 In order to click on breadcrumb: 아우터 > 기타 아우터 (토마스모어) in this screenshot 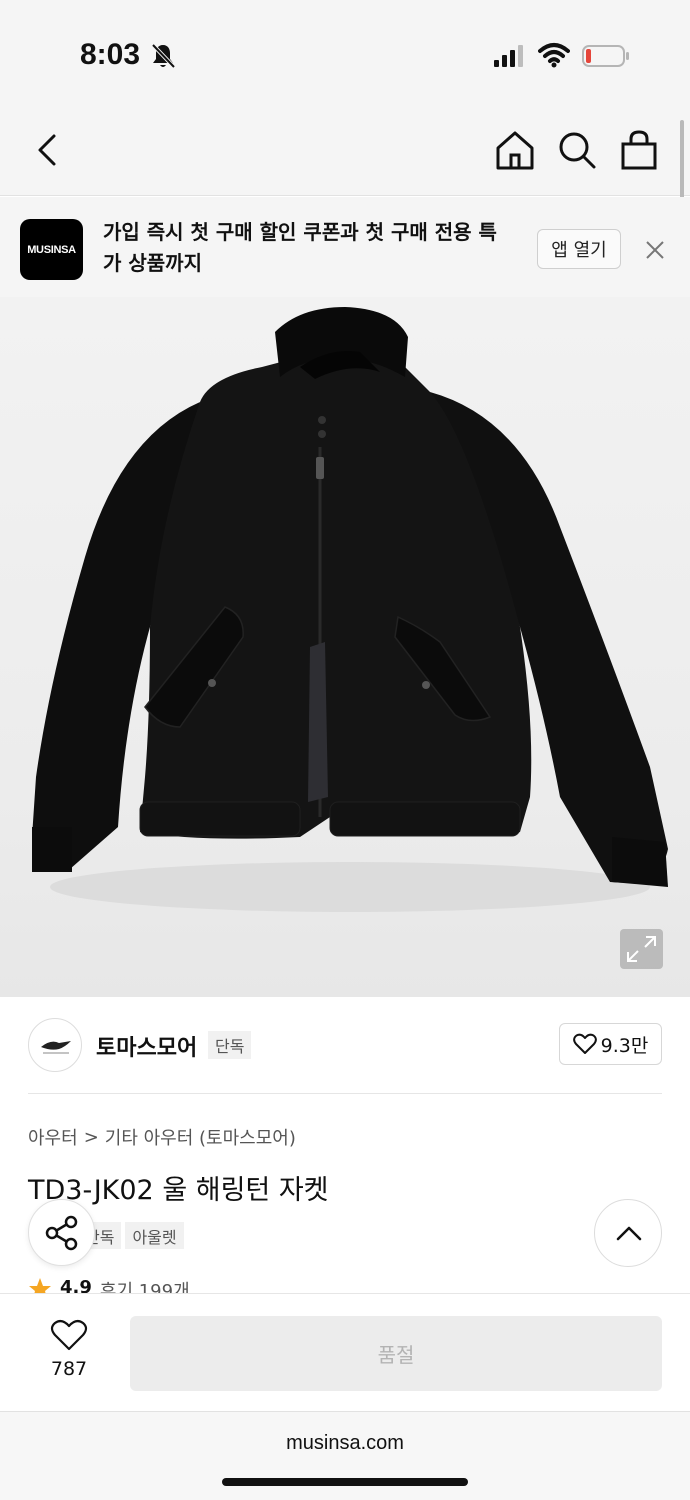, I will do `click(162, 1137)`.